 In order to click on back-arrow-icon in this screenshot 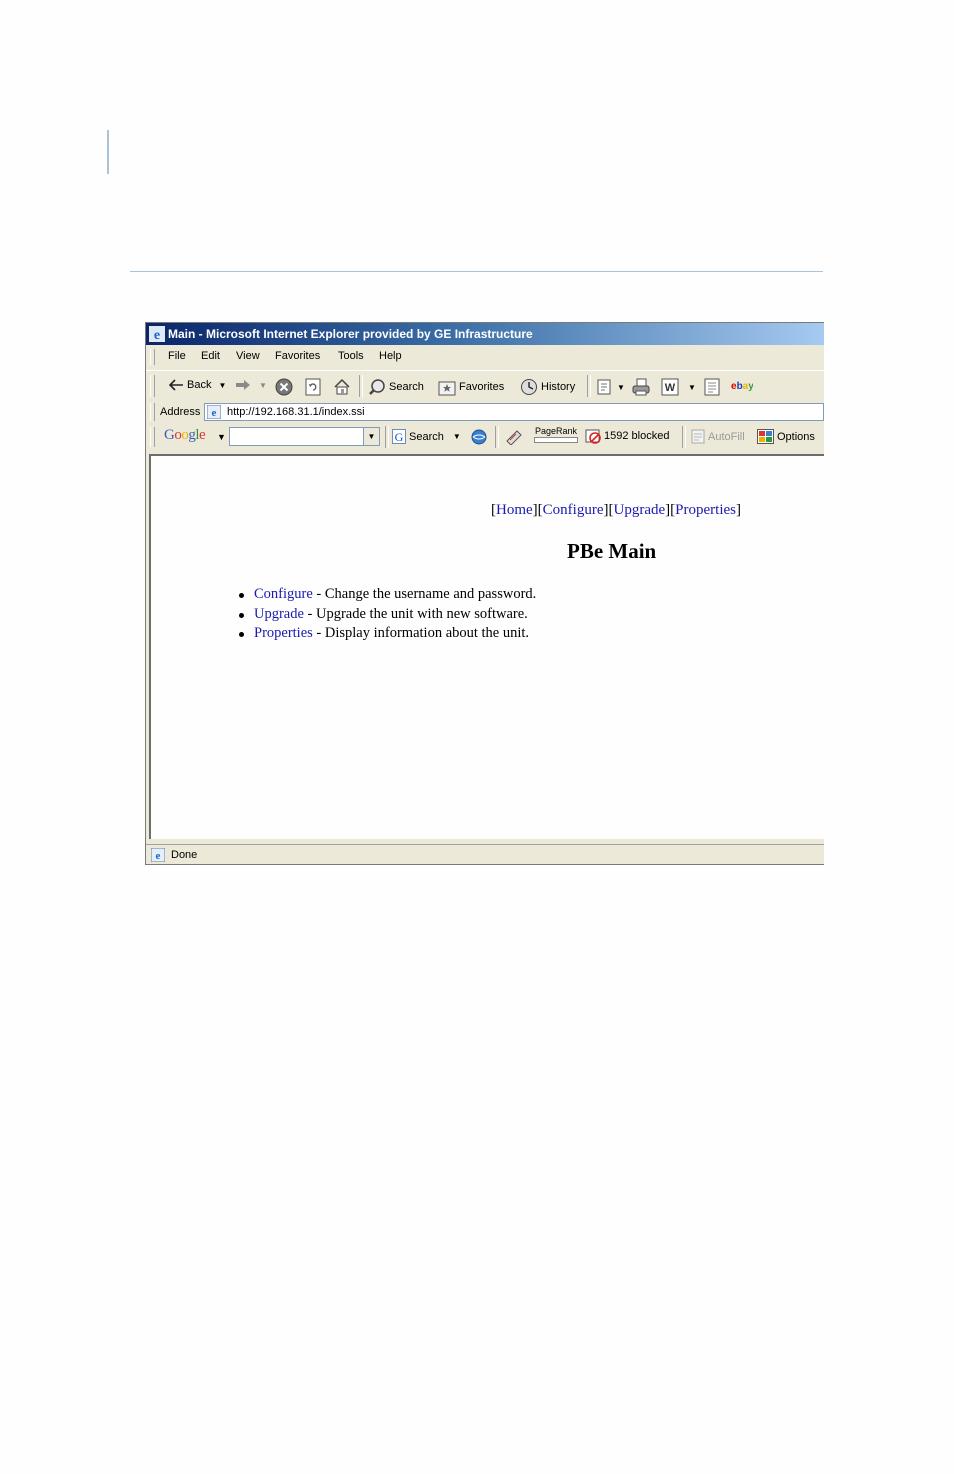, I will do `click(175, 385)`.